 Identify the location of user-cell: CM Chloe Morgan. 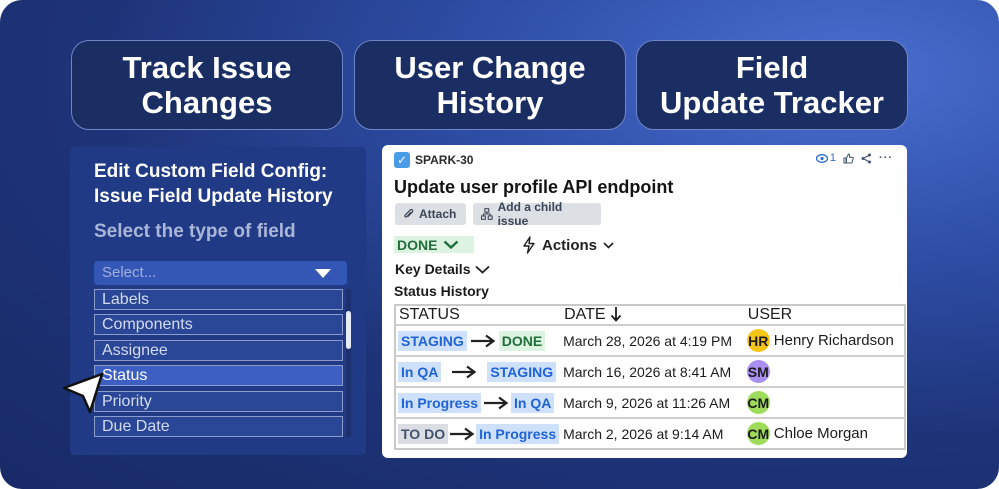
(824, 433).